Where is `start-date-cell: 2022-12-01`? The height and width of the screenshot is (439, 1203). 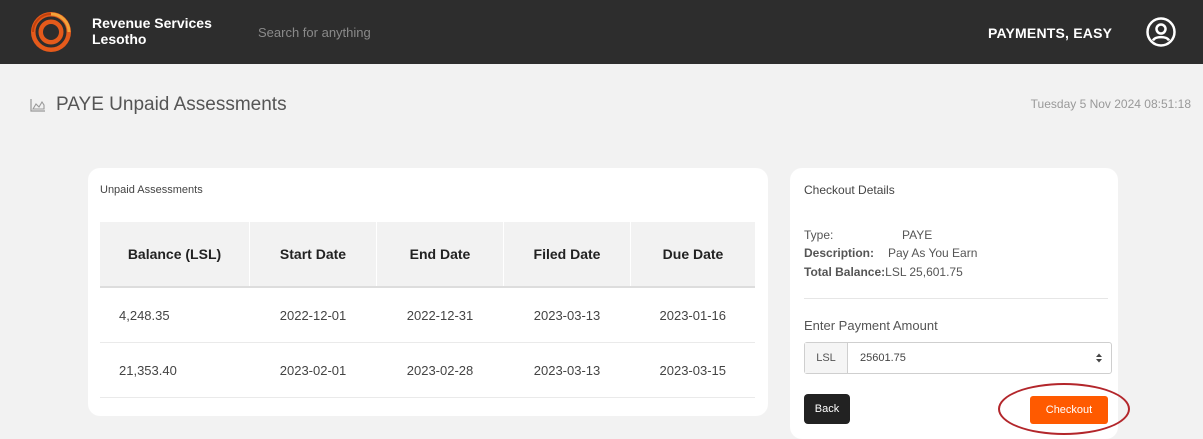
start-date-cell: 2022-12-01 is located at coordinates (313, 315).